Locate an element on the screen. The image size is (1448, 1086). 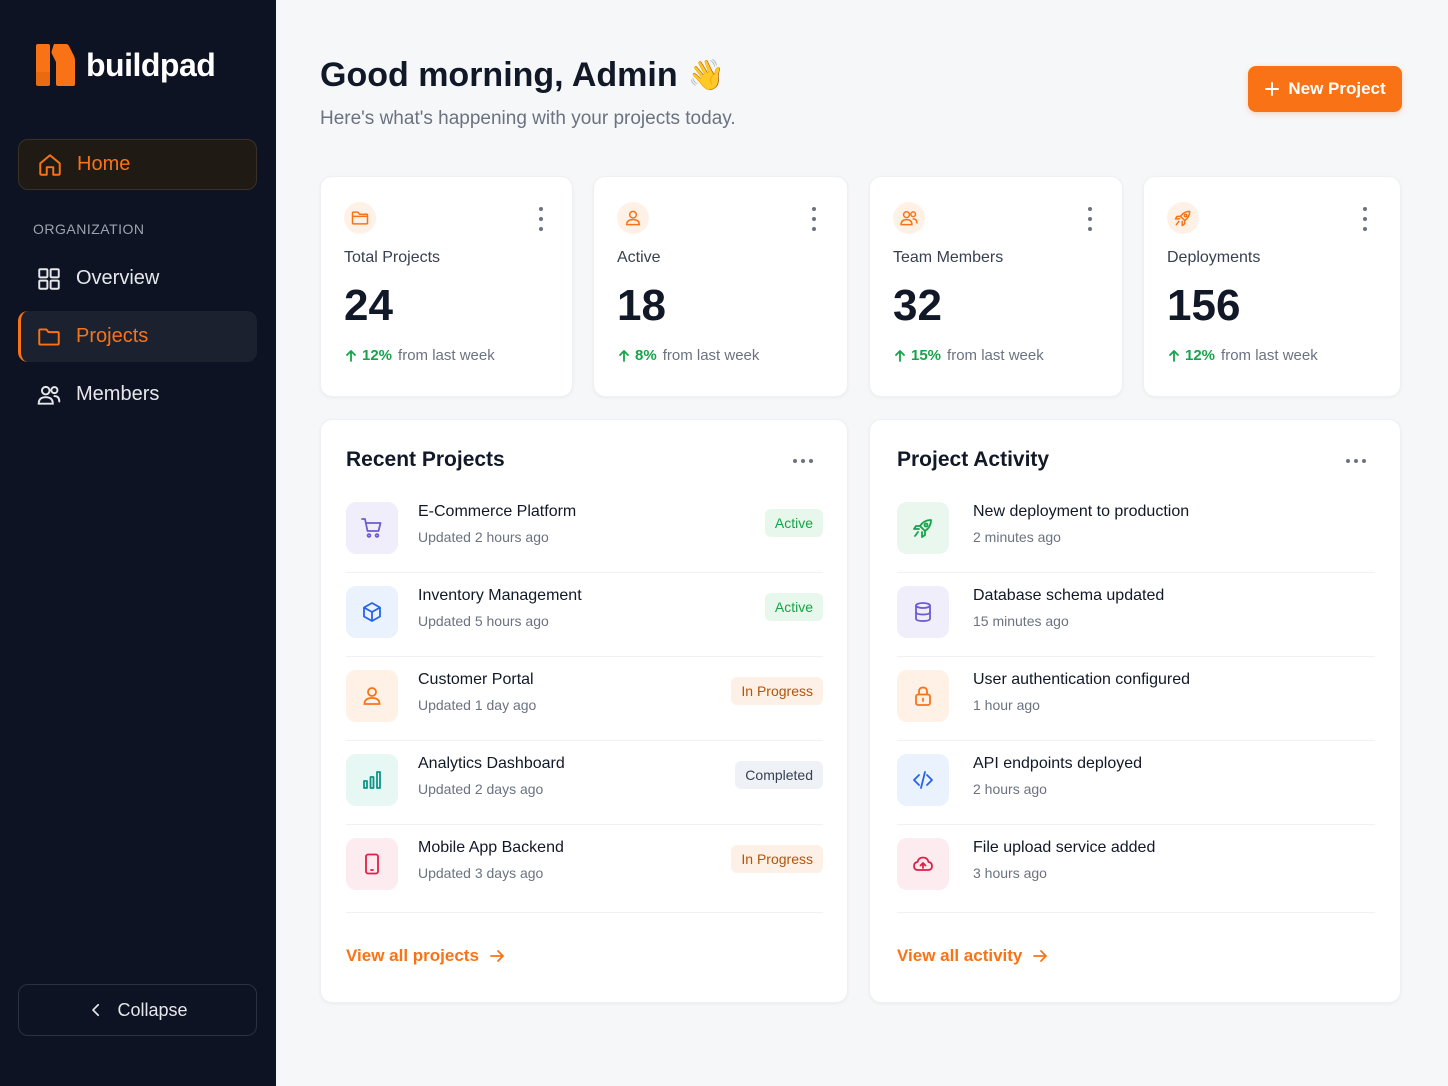
stat-value: 18 is located at coordinates (641, 305).